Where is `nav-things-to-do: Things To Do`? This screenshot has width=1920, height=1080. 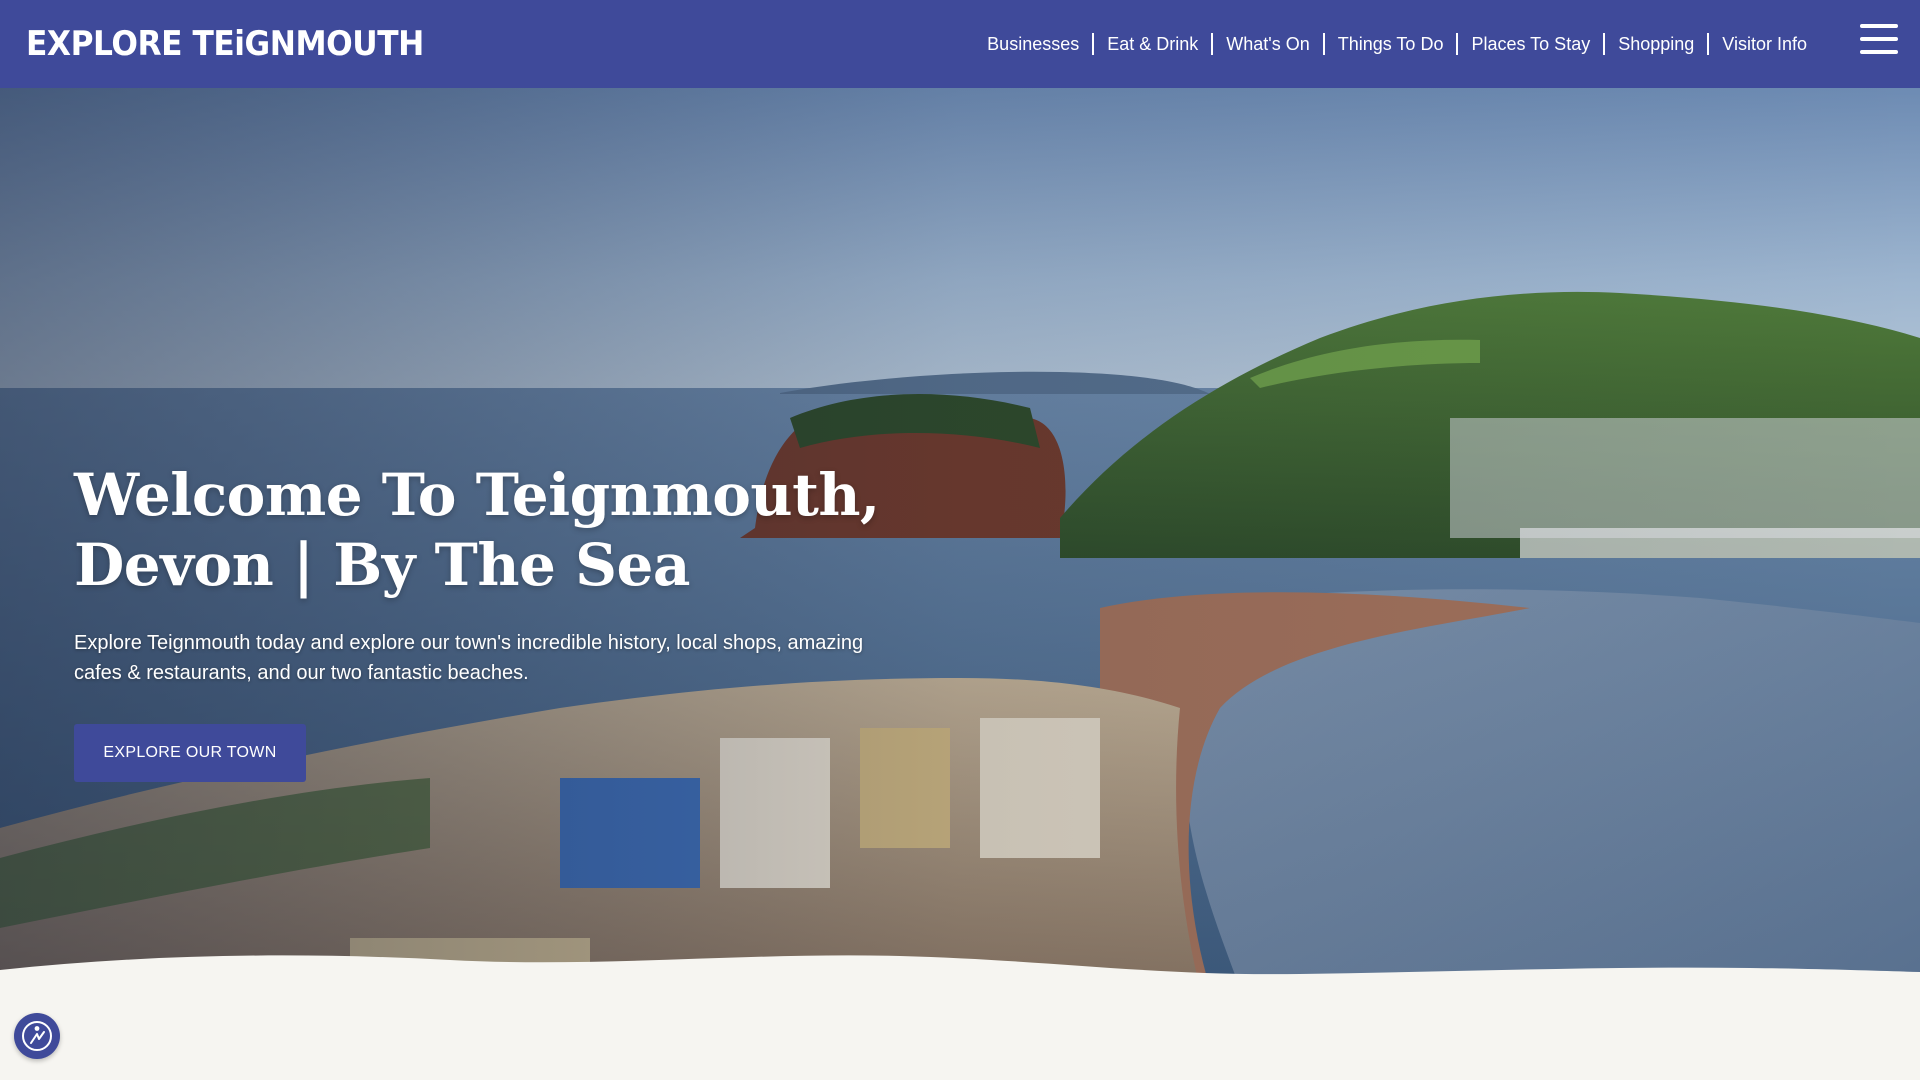
nav-things-to-do: Things To Do is located at coordinates (1391, 44).